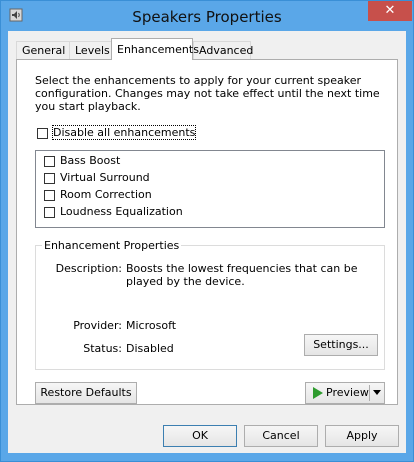  What do you see at coordinates (105, 177) in the screenshot?
I see `virtual-surround-label: Virtual Surround` at bounding box center [105, 177].